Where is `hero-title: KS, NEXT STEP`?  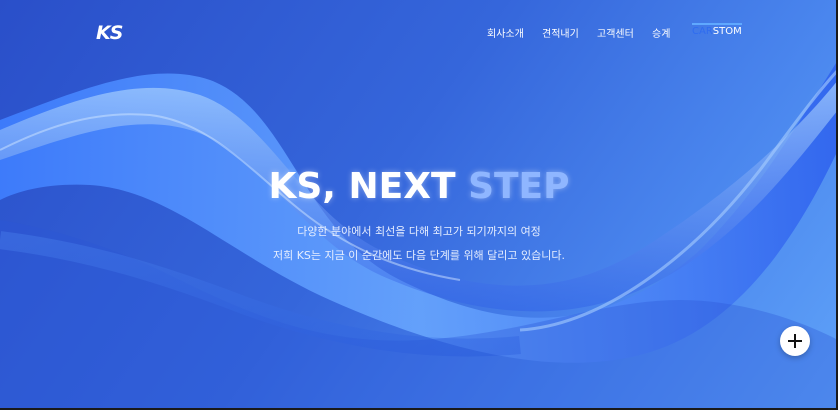
hero-title: KS, NEXT STEP is located at coordinates (418, 186).